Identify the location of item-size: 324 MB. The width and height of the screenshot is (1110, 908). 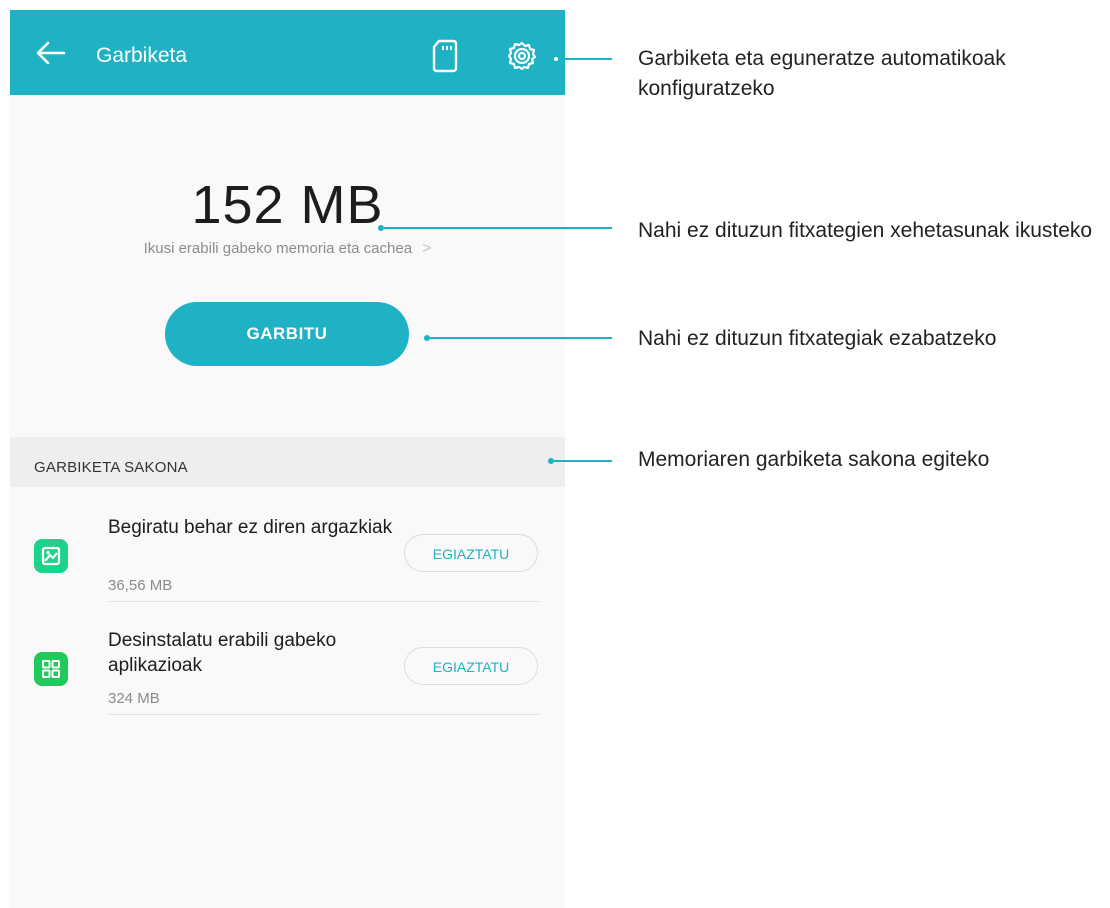
(134, 698).